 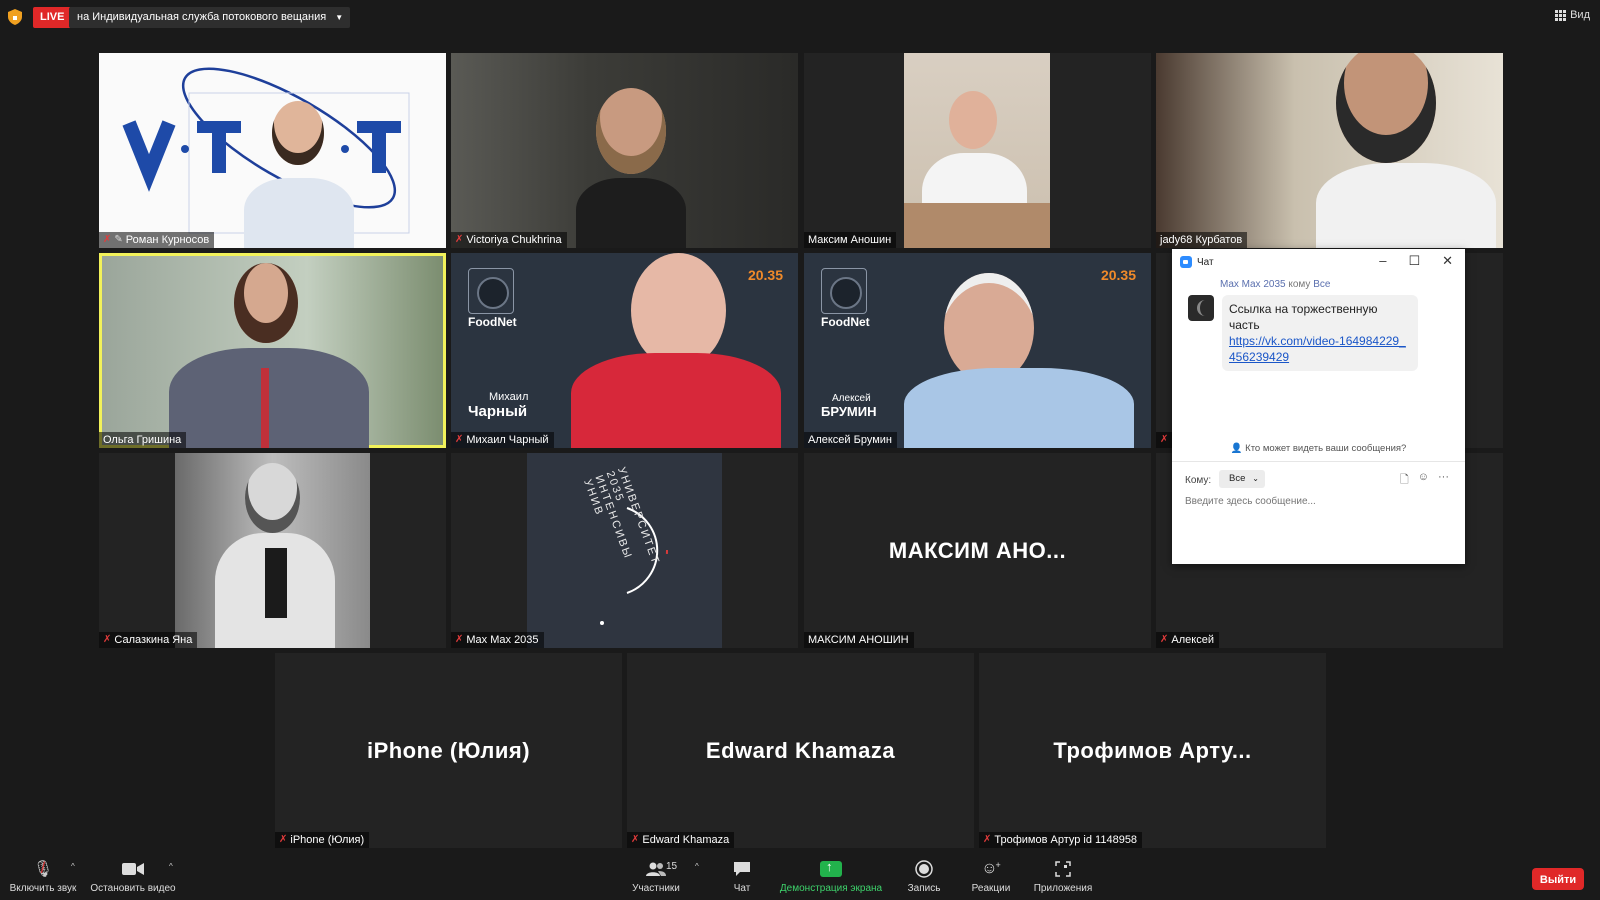 I want to click on slide-first-name: Алексей, so click(x=851, y=398).